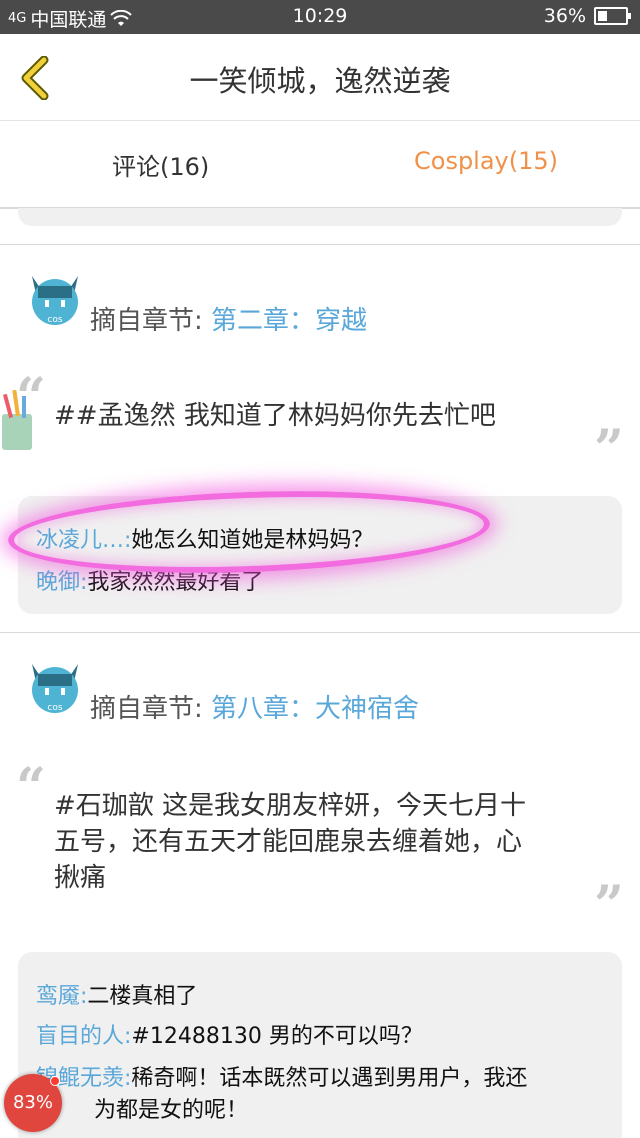  What do you see at coordinates (320, 165) in the screenshot?
I see `tab-bar: 评论(16) Cosplay(15)` at bounding box center [320, 165].